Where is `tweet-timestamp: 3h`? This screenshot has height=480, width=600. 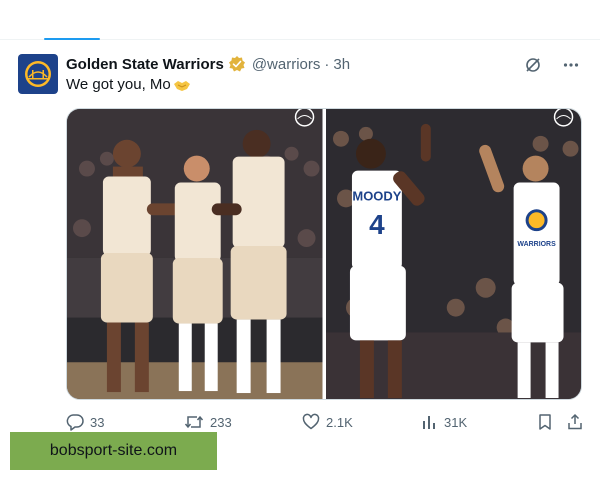
tweet-timestamp: 3h is located at coordinates (341, 64).